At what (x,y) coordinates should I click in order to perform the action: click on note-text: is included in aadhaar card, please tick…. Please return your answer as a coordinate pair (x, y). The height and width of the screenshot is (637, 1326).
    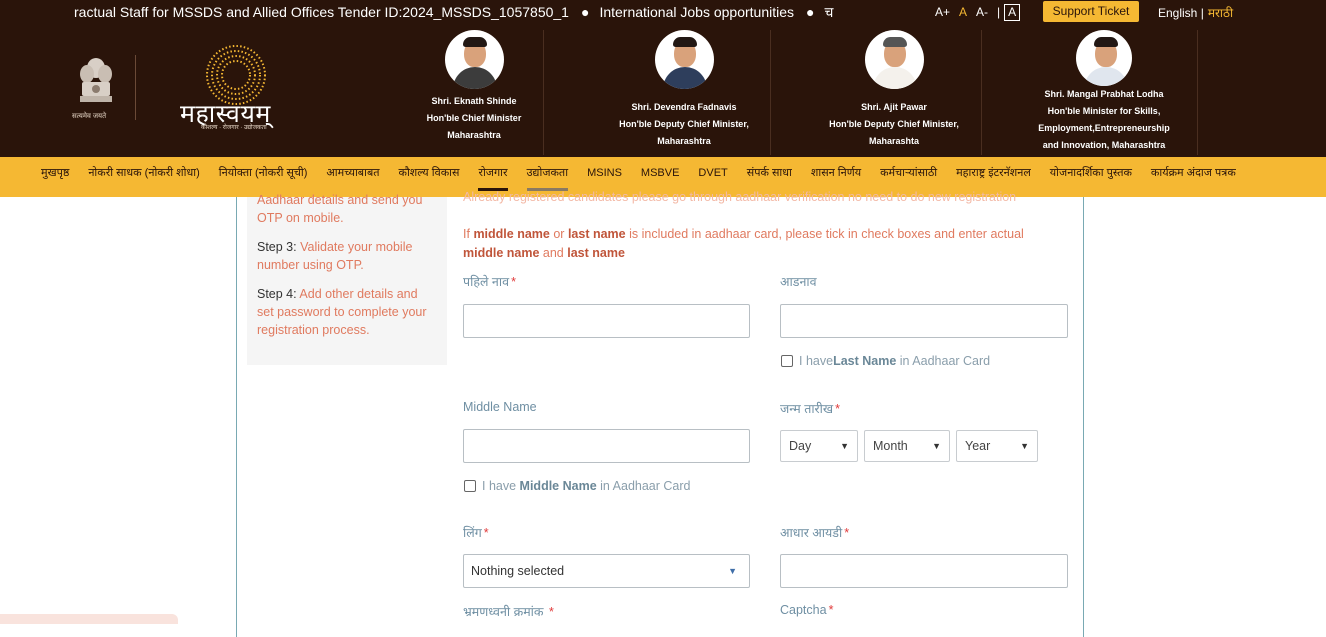
    Looking at the image, I should click on (826, 234).